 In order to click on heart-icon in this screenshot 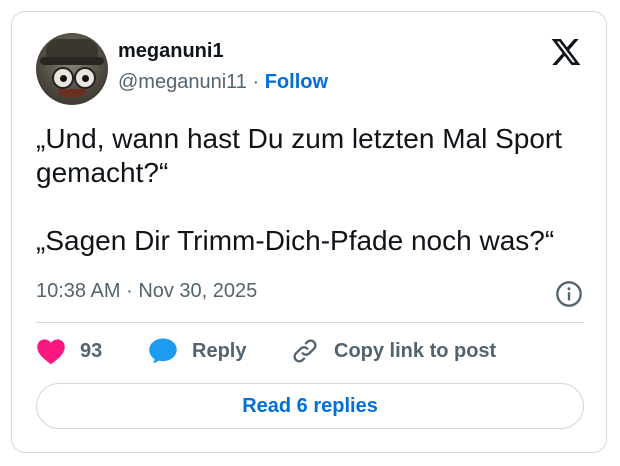, I will do `click(51, 352)`.